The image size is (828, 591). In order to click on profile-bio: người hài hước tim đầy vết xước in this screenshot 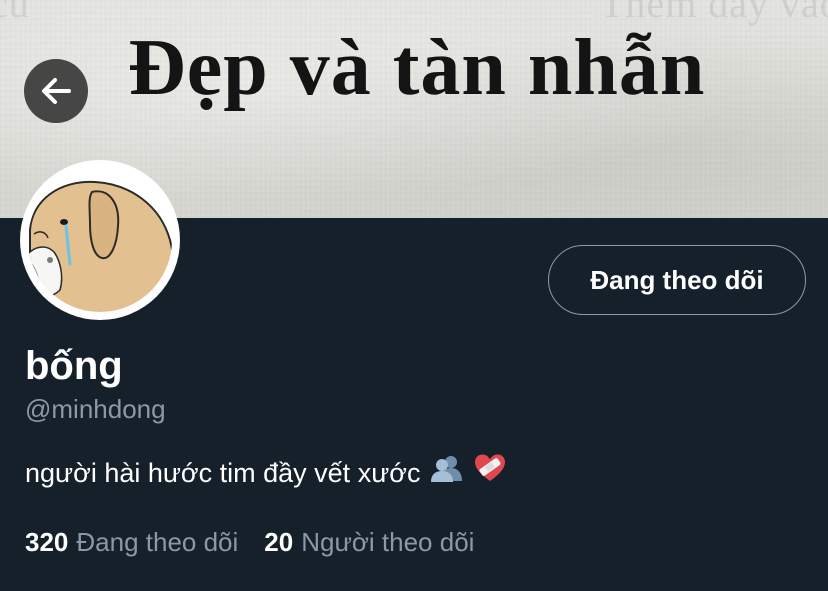, I will do `click(265, 472)`.